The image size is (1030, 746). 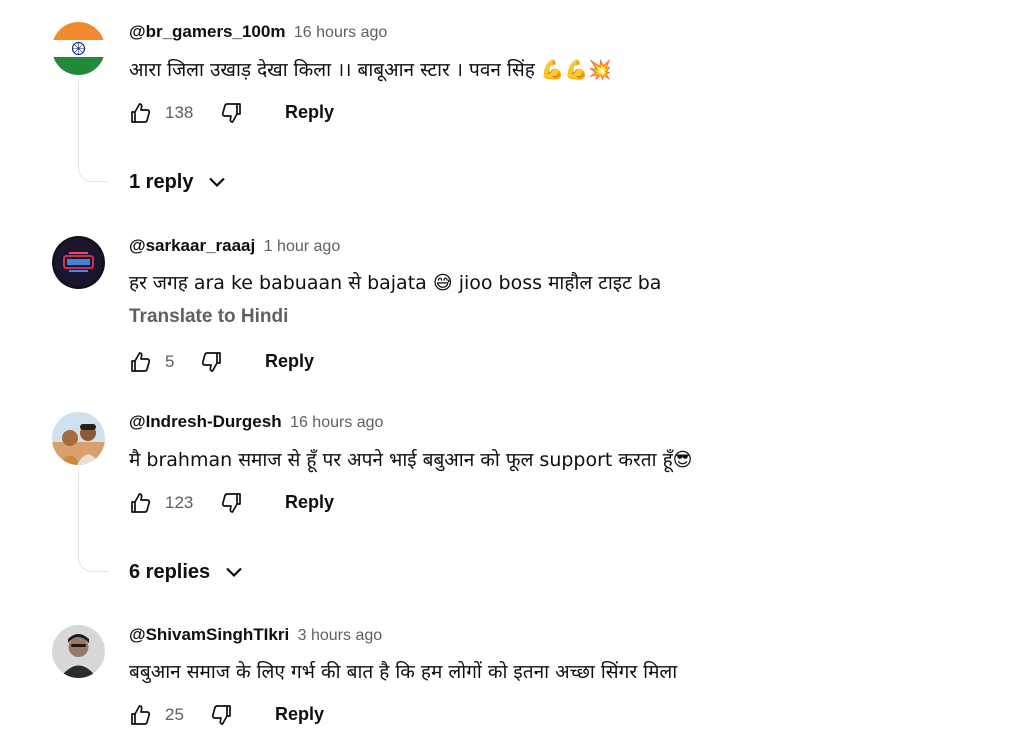 I want to click on comment-header: @ShivamSinghTIkri 3 hours ago, so click(x=255, y=635).